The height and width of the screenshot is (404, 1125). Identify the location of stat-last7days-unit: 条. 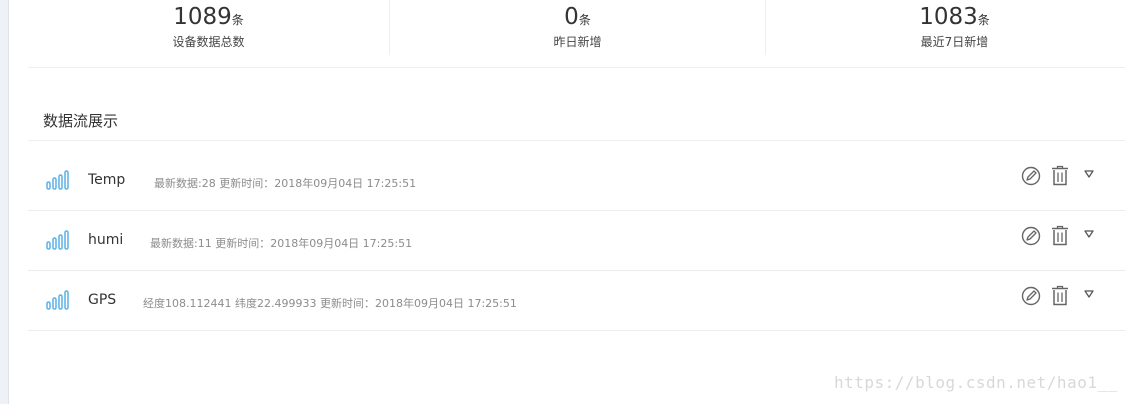
(983, 20).